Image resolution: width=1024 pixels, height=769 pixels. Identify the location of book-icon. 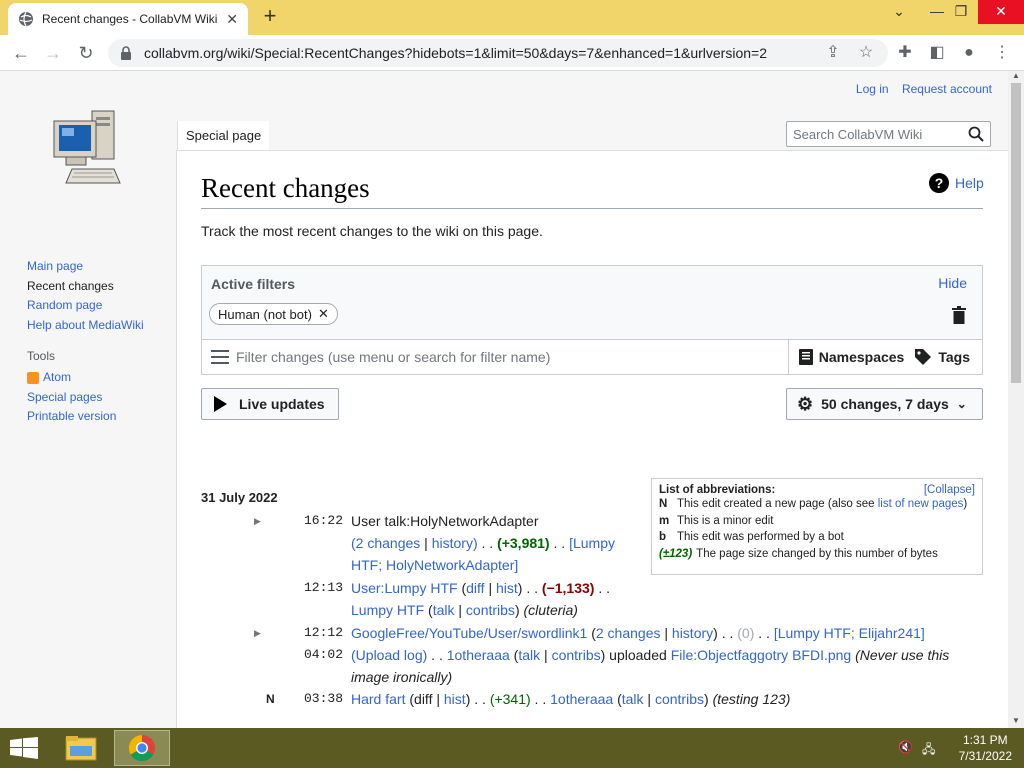
(805, 357).